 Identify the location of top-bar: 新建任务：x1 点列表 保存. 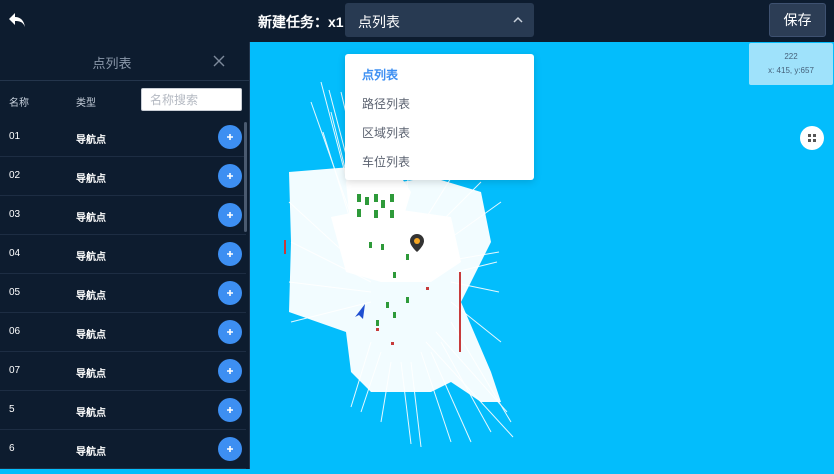
(417, 21).